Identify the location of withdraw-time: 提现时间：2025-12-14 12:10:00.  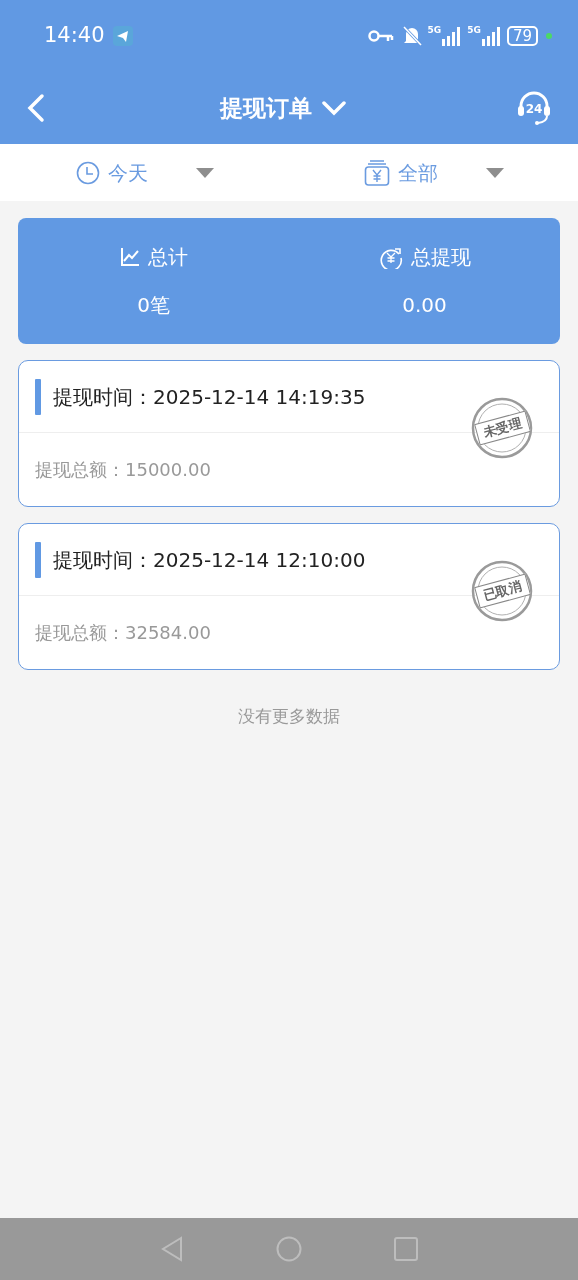
(209, 560).